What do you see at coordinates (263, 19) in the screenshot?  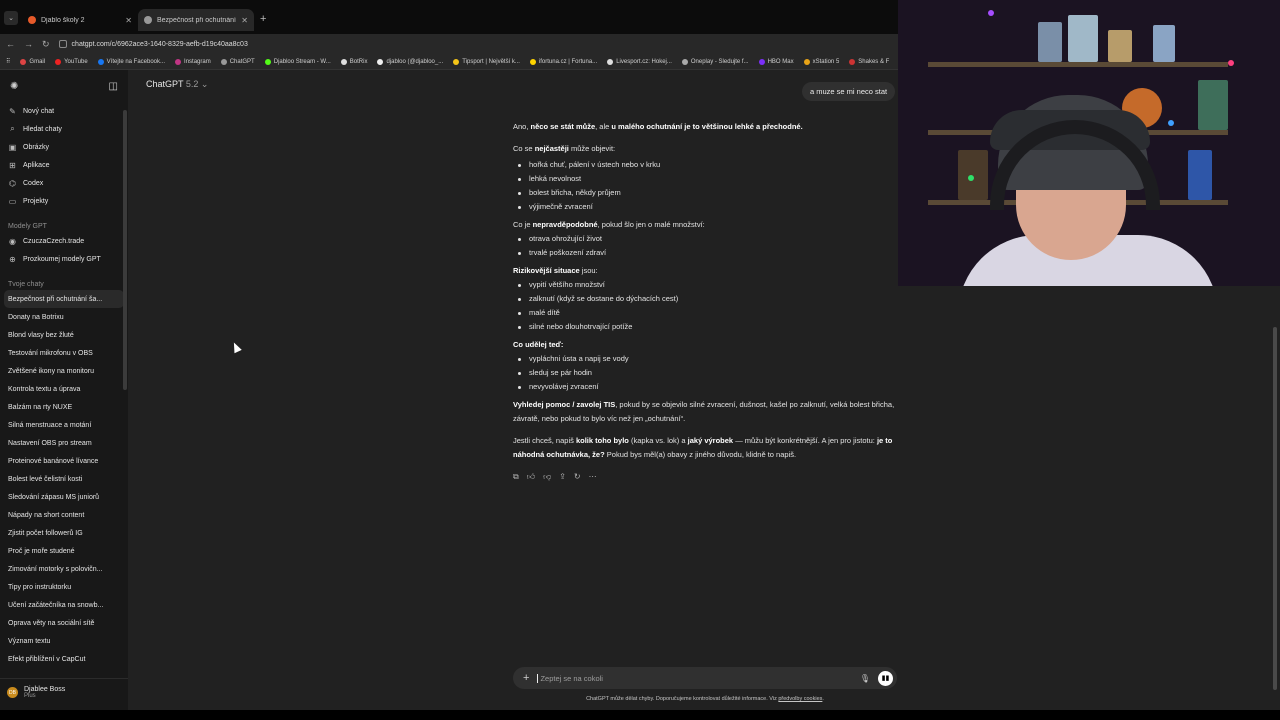 I see `new-tab-icon: +` at bounding box center [263, 19].